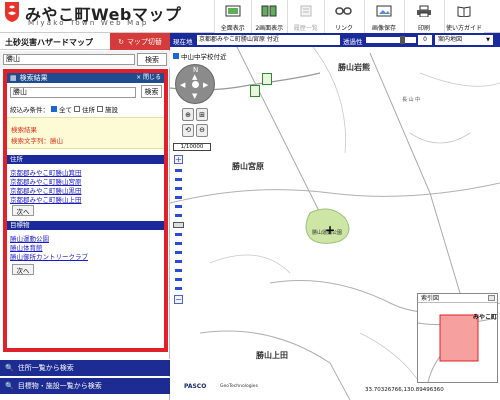 The width and height of the screenshot is (500, 400). What do you see at coordinates (46, 199) in the screenshot?
I see `address-result-link: 京都郡みやこ町勝山上田` at bounding box center [46, 199].